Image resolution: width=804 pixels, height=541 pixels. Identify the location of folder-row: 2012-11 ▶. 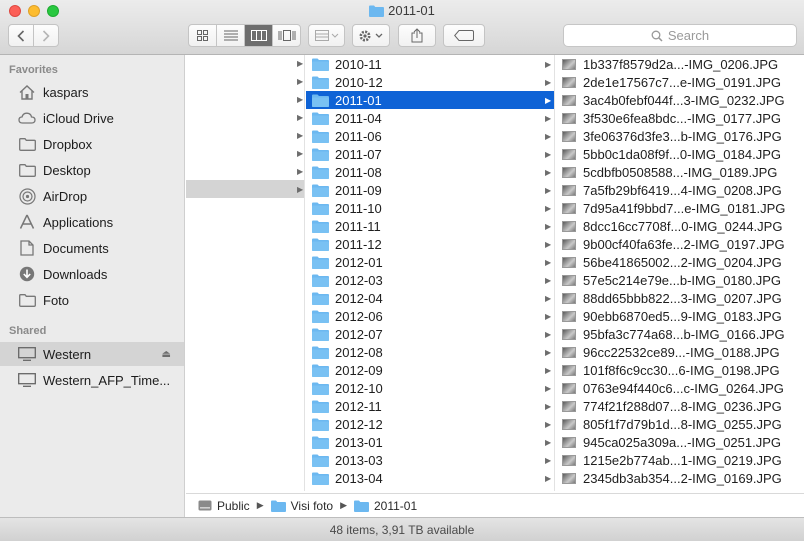
(430, 406).